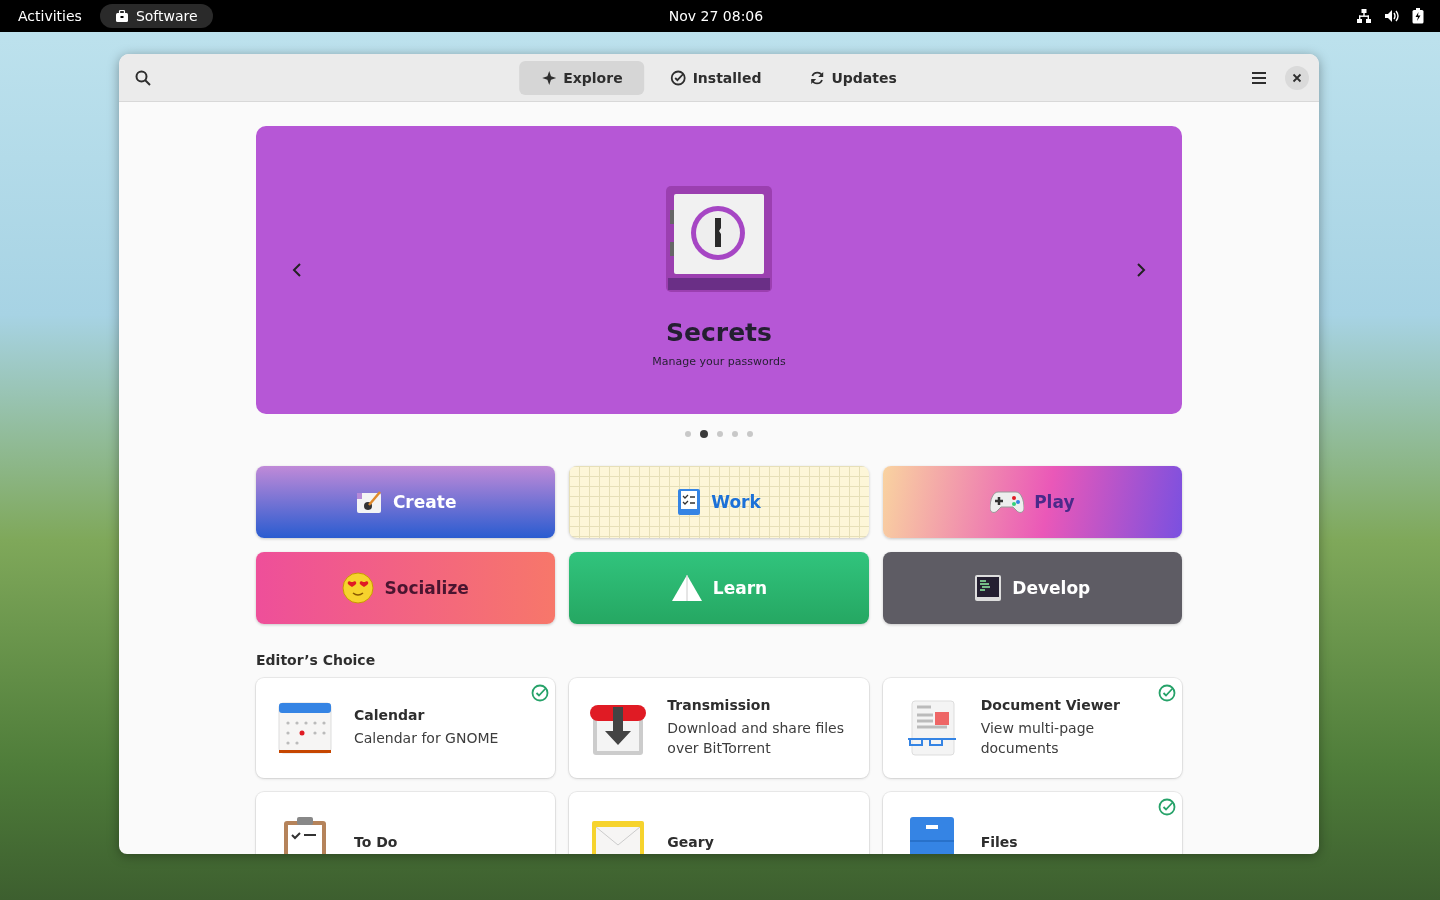 The height and width of the screenshot is (900, 1440). I want to click on app-description: Download and share files over BitTorrent, so click(756, 738).